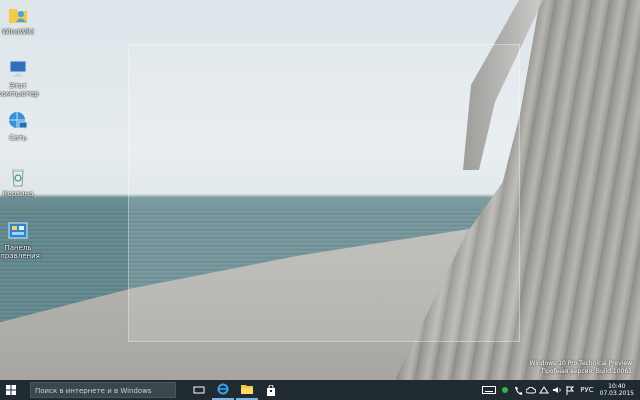 This screenshot has width=640, height=400. What do you see at coordinates (18, 32) in the screenshot?
I see `desktop-icon-label: WinoWiki` at bounding box center [18, 32].